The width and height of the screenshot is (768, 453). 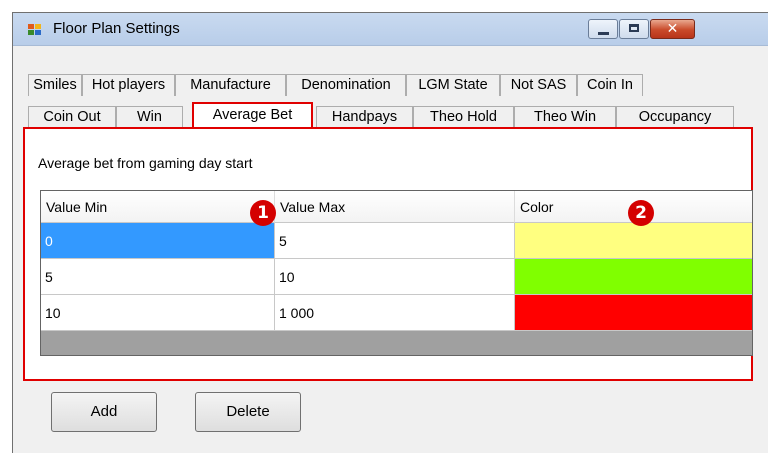 I want to click on column-header-value-max: Value Max, so click(x=395, y=207).